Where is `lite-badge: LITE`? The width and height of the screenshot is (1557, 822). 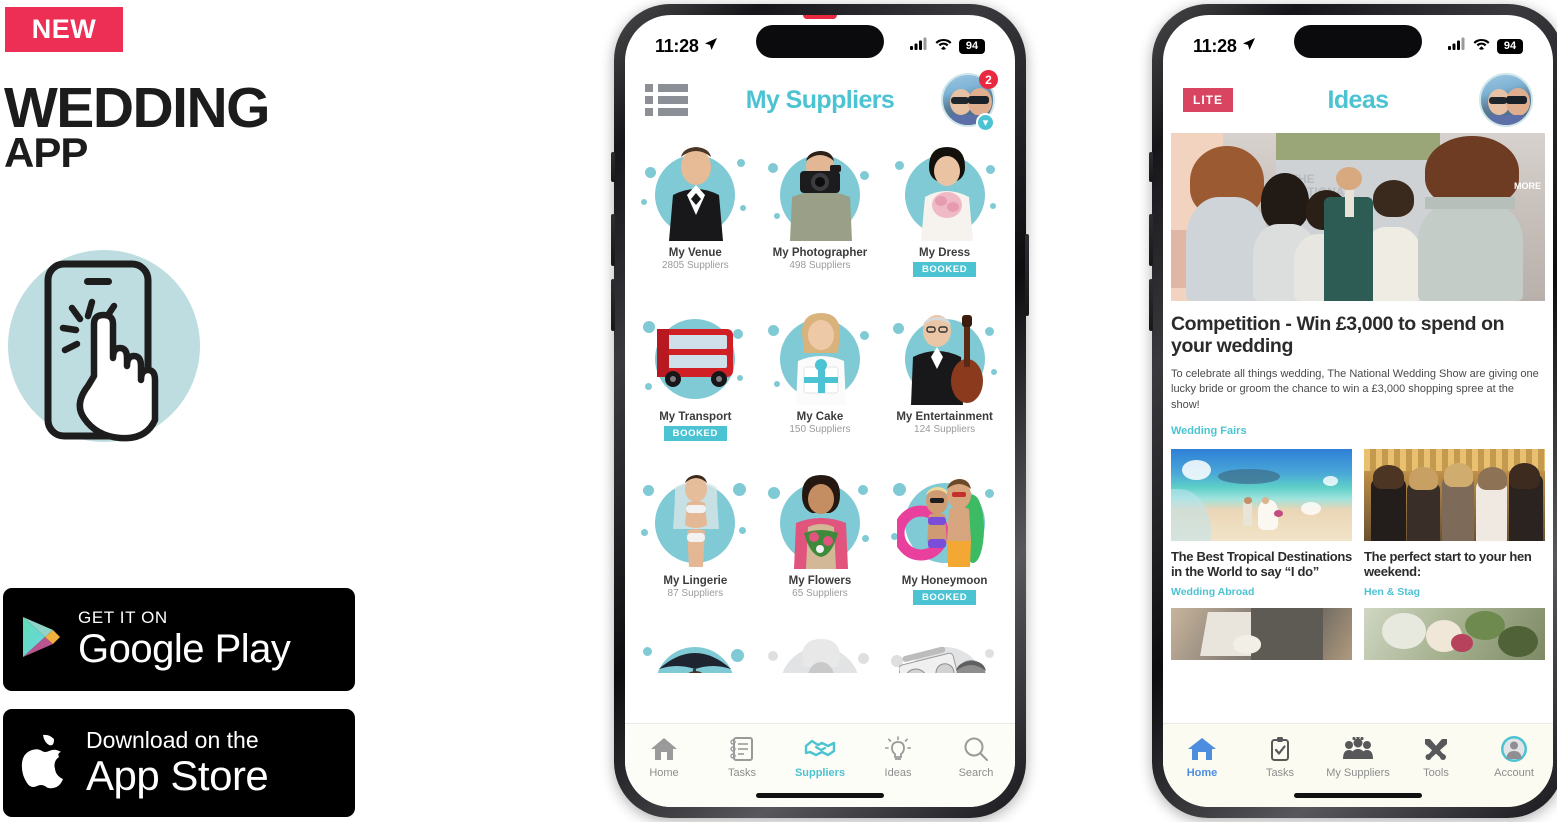
lite-badge: LITE is located at coordinates (1208, 100).